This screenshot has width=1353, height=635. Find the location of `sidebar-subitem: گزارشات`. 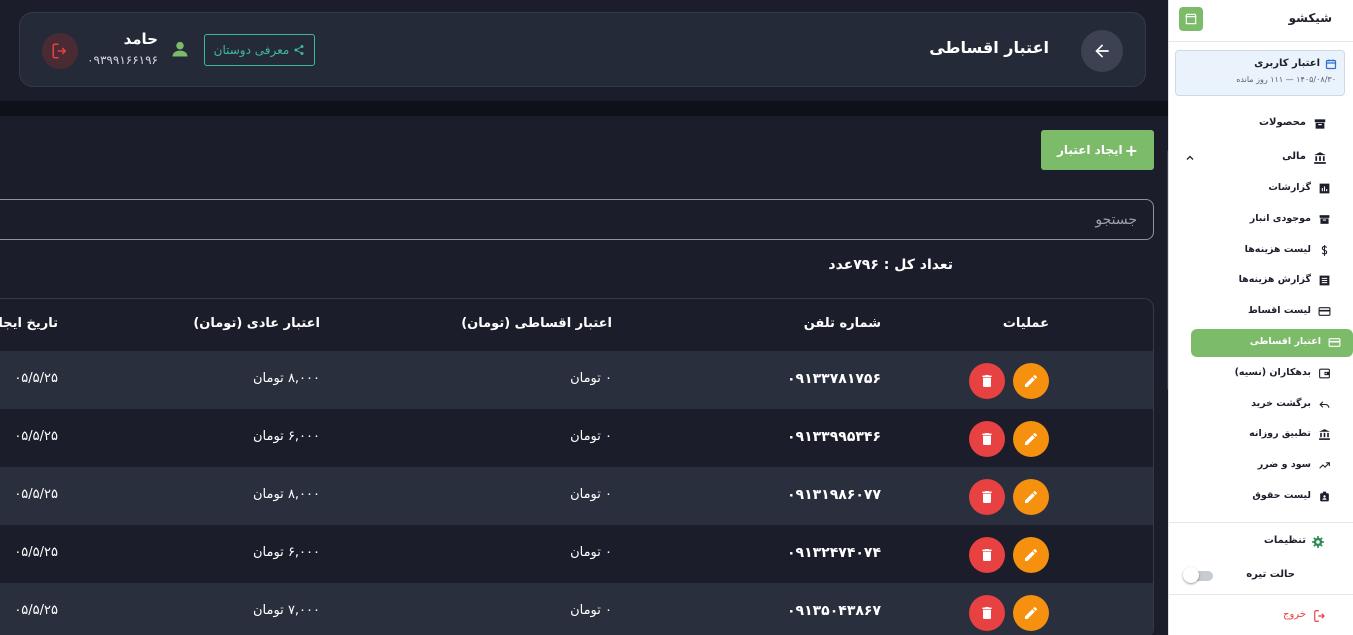

sidebar-subitem: گزارشات is located at coordinates (1260, 189).